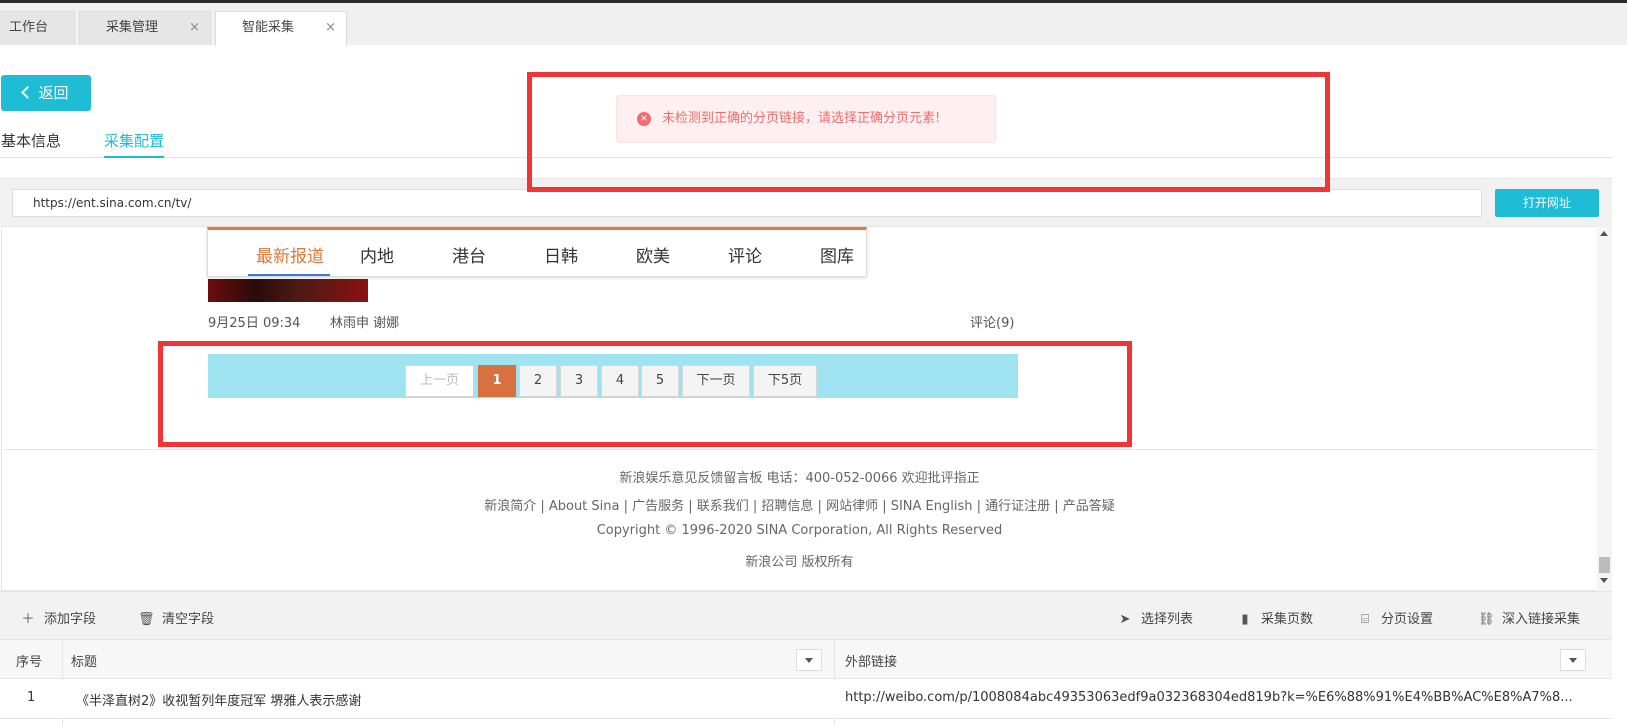  Describe the element at coordinates (561, 254) in the screenshot. I see `nav-item-jp-kr: 日韩` at that location.